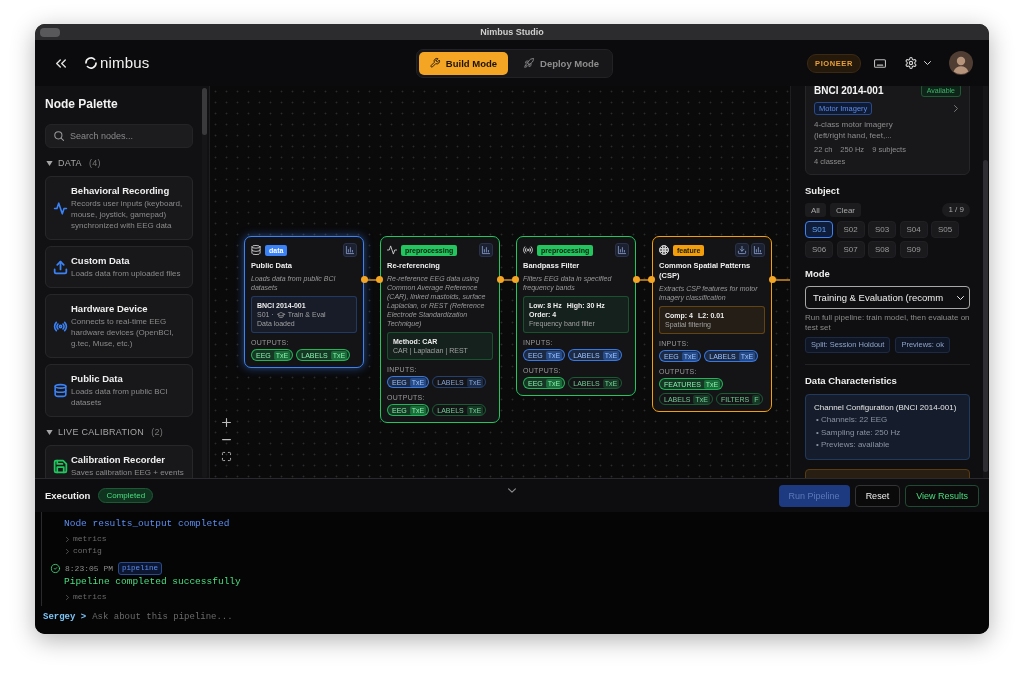 The image size is (1024, 682). Describe the element at coordinates (882, 249) in the screenshot. I see `subject-chip: S08` at that location.